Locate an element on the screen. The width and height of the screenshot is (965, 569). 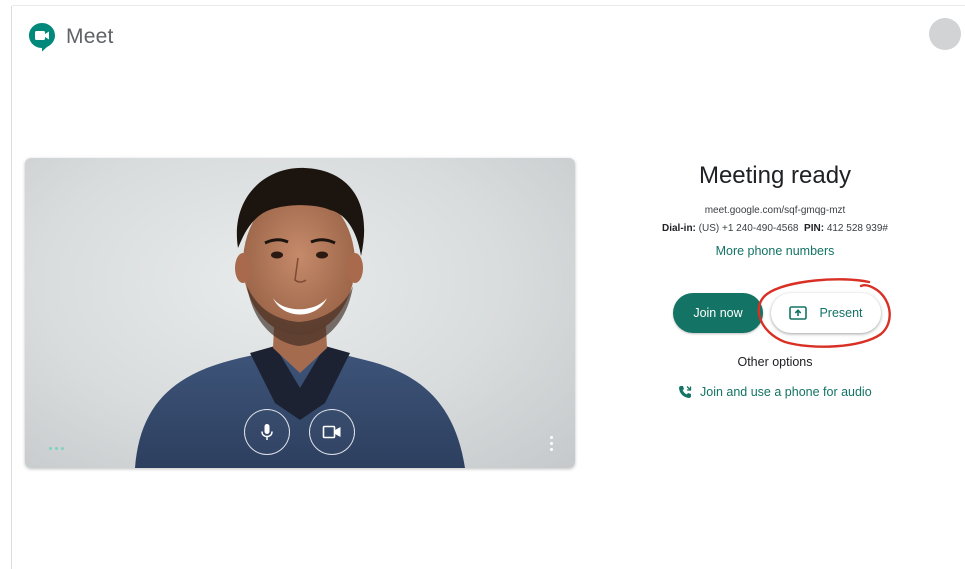
phone-icon is located at coordinates (685, 392).